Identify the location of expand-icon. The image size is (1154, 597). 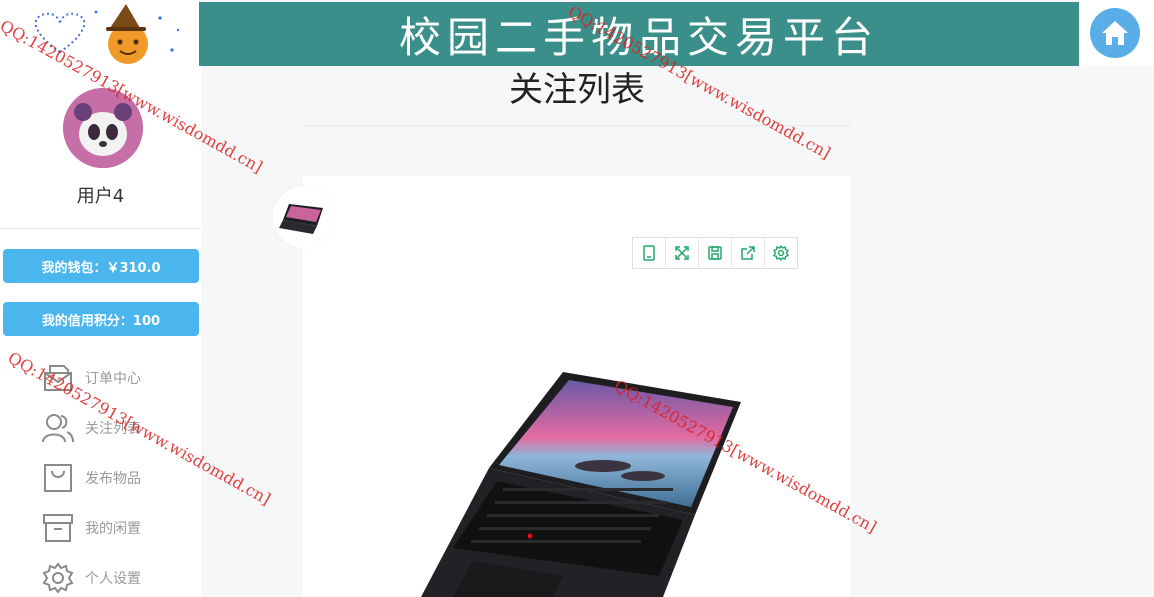
(682, 253).